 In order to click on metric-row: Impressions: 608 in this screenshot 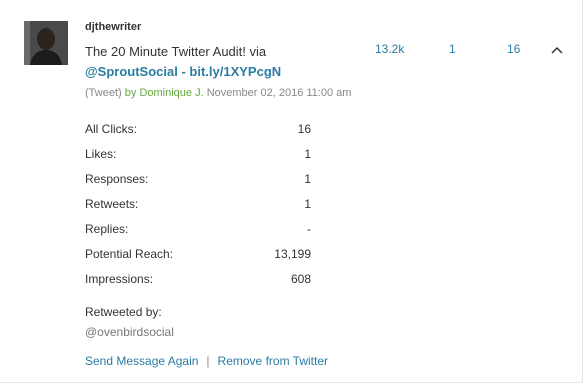, I will do `click(198, 283)`.